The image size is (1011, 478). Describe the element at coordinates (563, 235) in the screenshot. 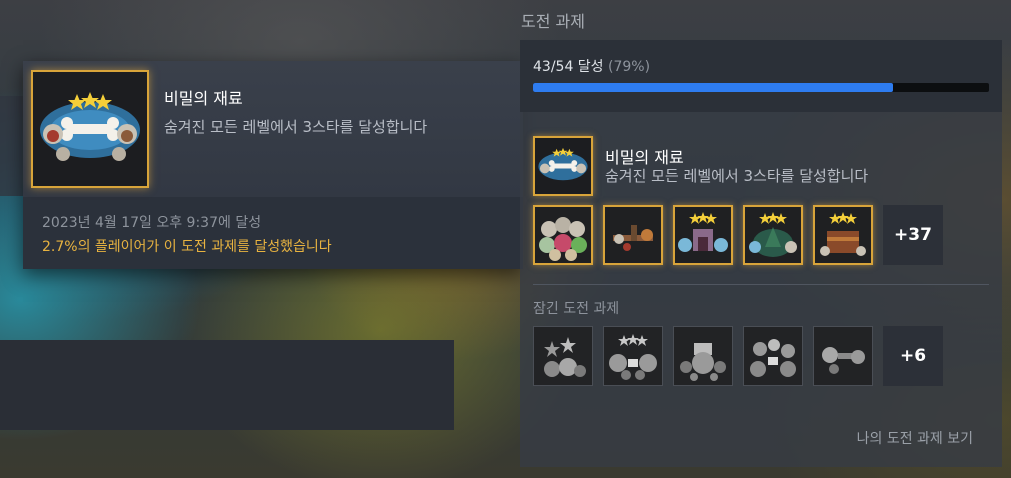

I see `crowd-achievement-icon` at that location.